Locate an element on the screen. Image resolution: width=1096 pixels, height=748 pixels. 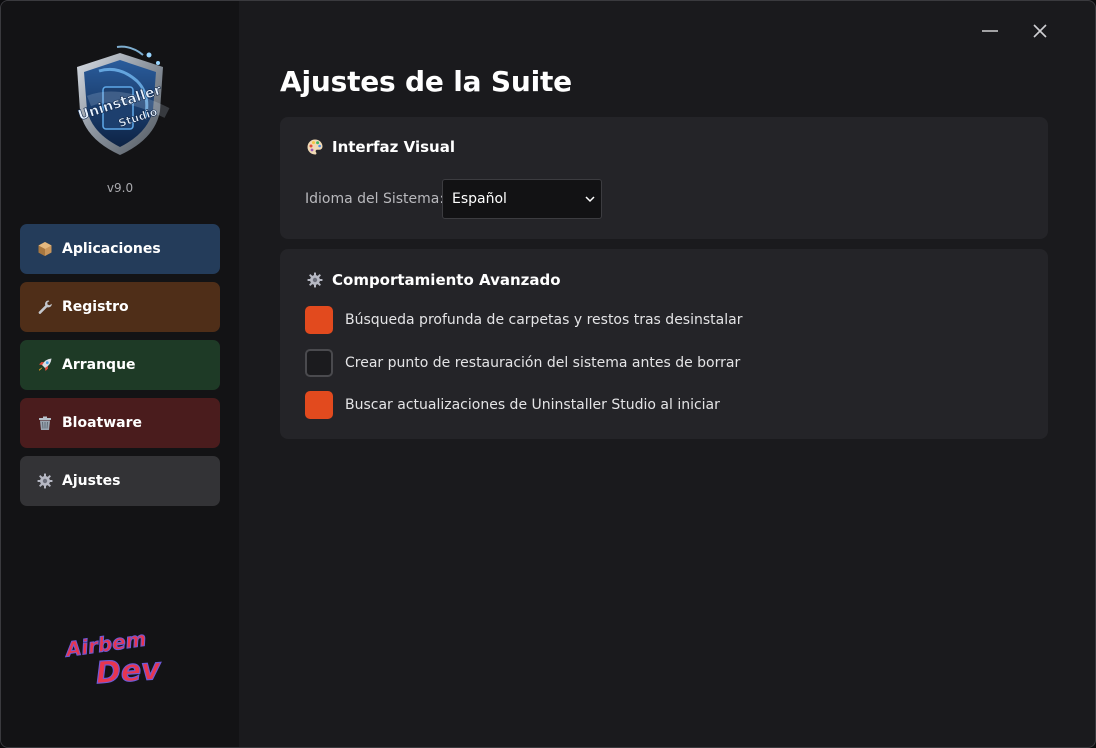
visual-section-title: Interfaz Visual is located at coordinates (393, 147).